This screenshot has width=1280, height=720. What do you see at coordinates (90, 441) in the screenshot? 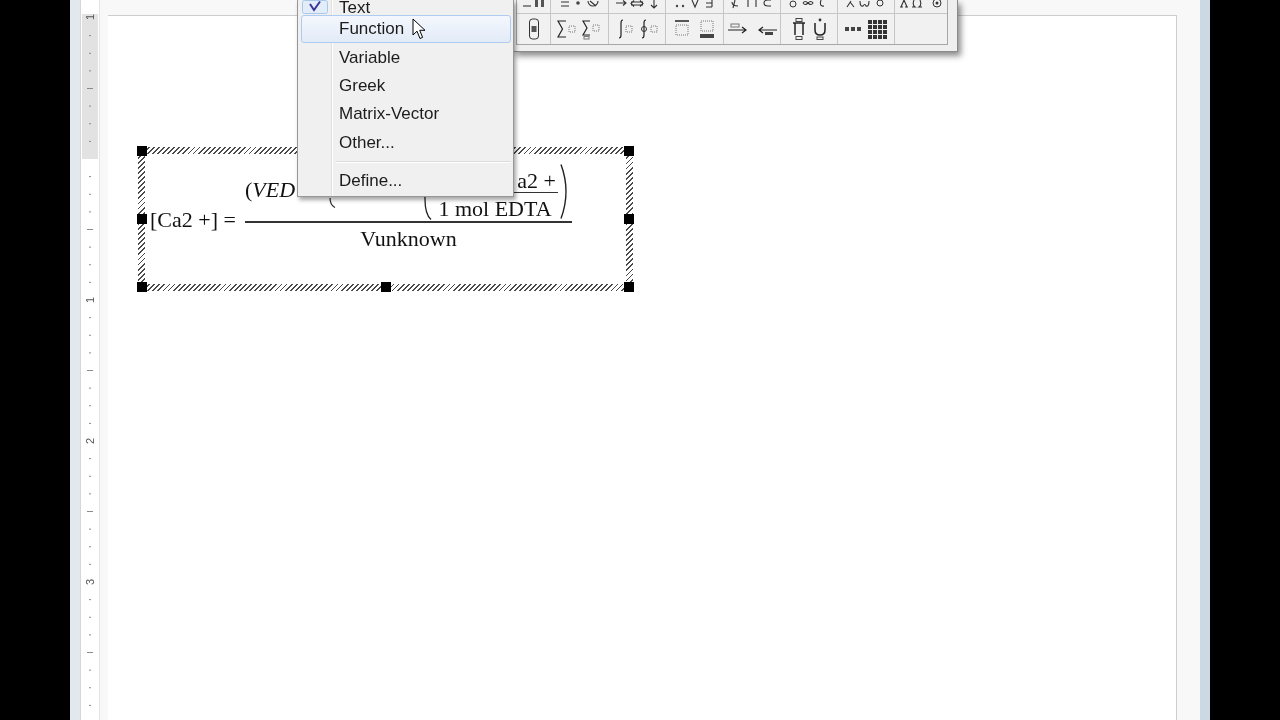
I see `ruler-number: 2` at bounding box center [90, 441].